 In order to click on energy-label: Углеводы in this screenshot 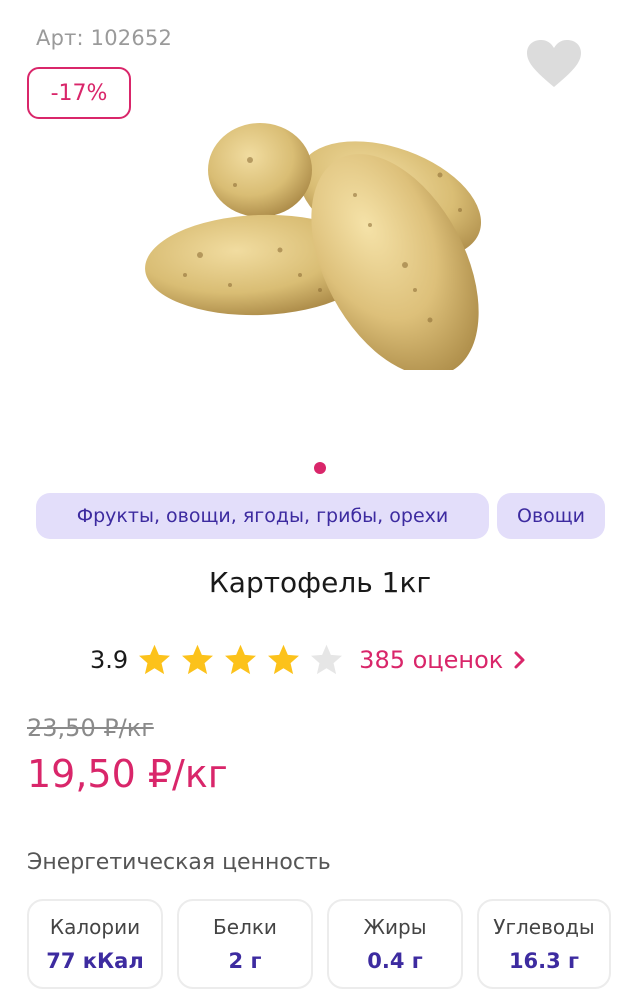, I will do `click(544, 927)`.